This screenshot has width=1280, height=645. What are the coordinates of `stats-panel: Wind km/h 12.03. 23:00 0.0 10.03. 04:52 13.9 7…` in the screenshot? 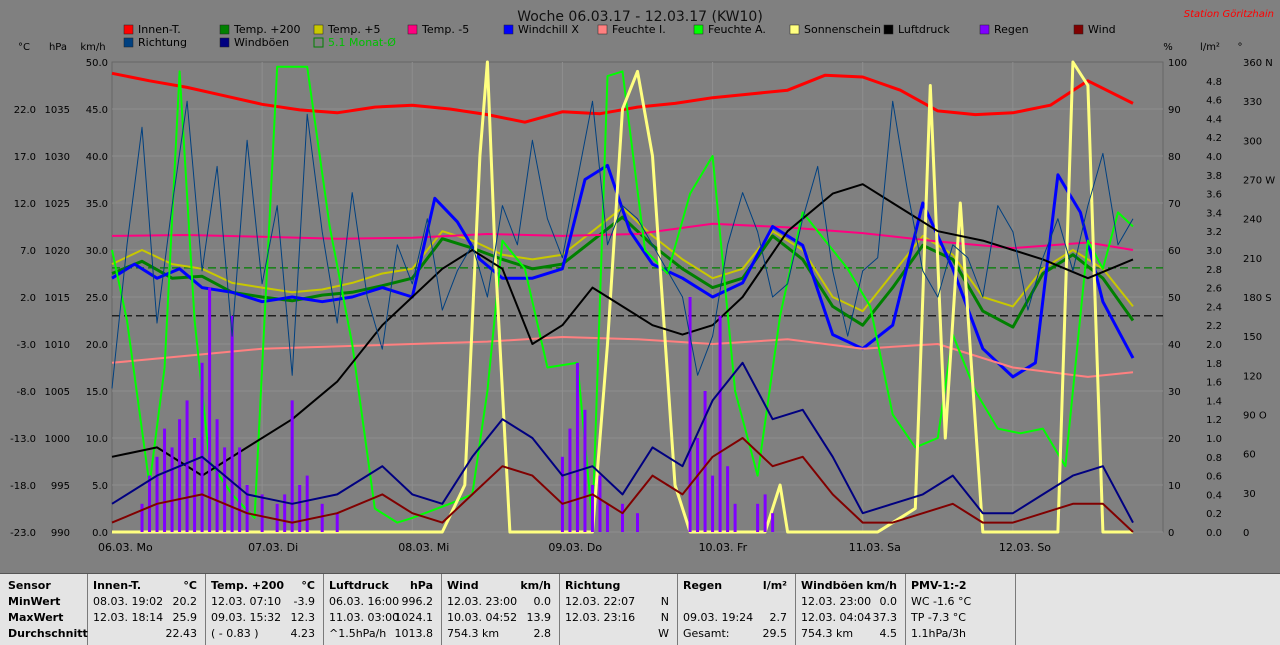 It's located at (500, 609).